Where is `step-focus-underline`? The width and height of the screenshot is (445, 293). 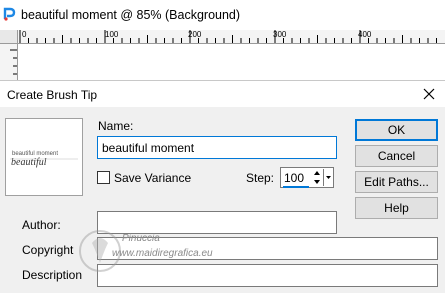
step-focus-underline is located at coordinates (296, 187).